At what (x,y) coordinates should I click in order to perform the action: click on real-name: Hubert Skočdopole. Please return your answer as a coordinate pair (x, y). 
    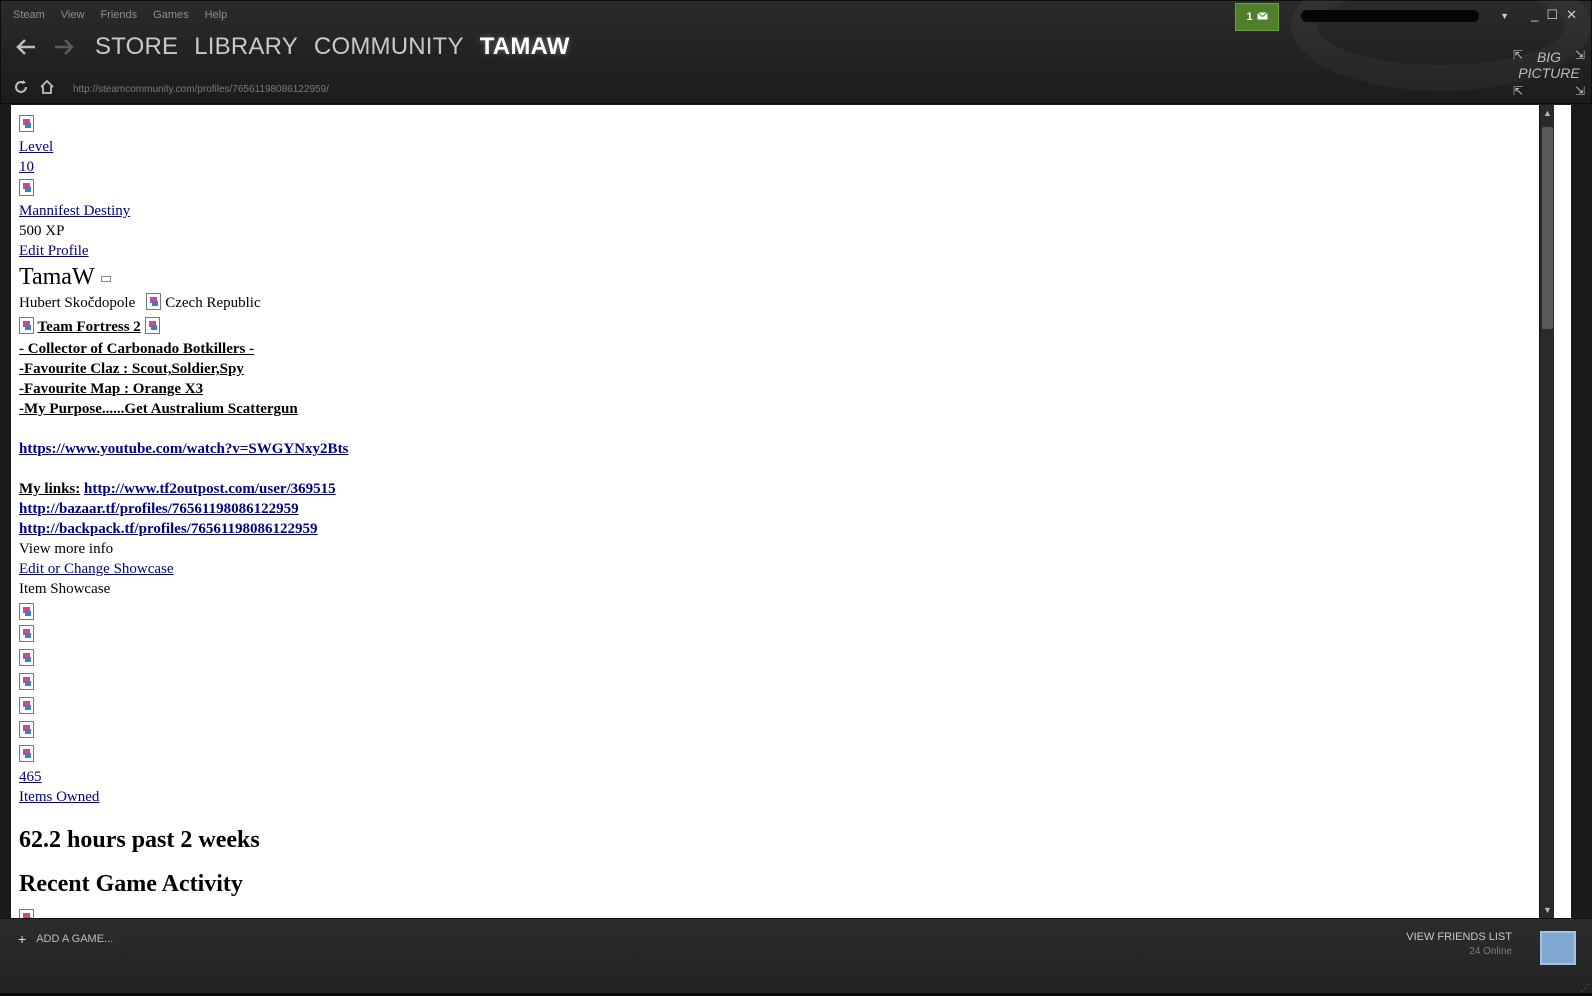
    Looking at the image, I should click on (77, 303).